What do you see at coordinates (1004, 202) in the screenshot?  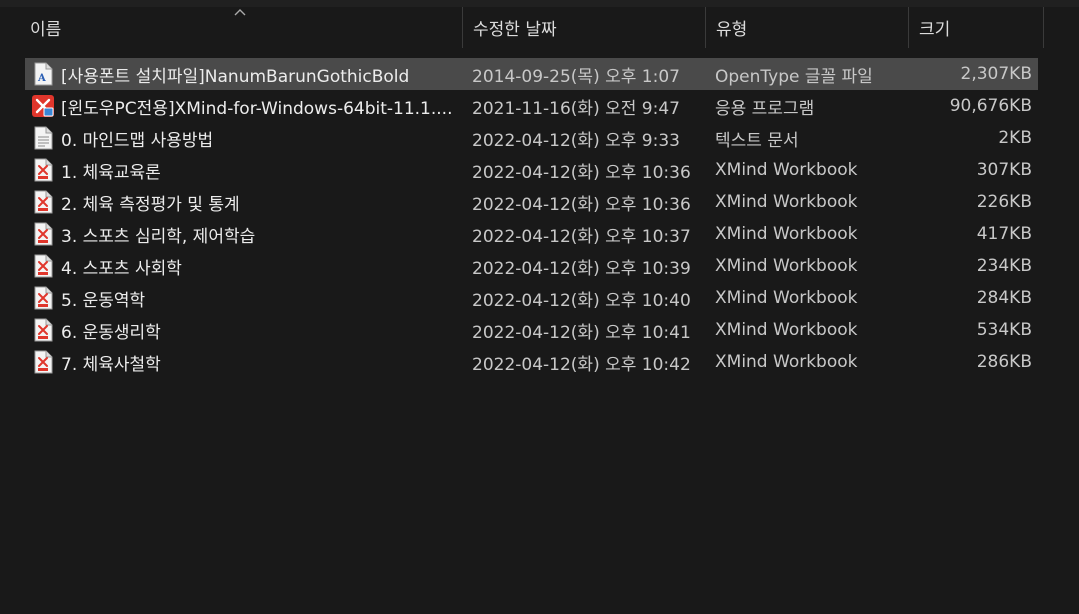 I see `file-size: 226KB` at bounding box center [1004, 202].